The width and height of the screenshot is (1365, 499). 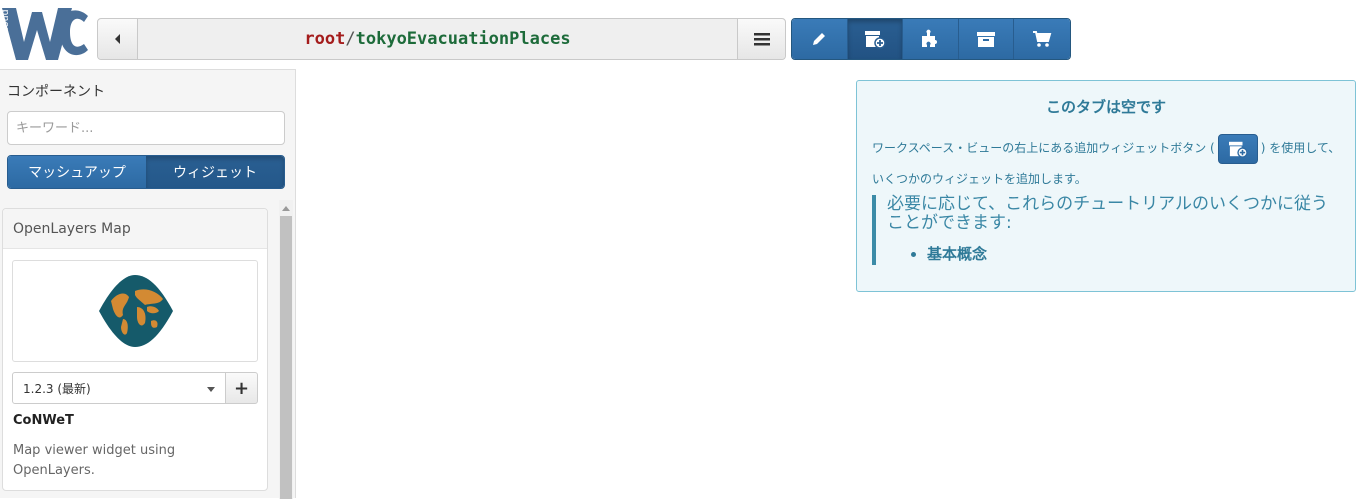 I want to click on archive-icon, so click(x=986, y=39).